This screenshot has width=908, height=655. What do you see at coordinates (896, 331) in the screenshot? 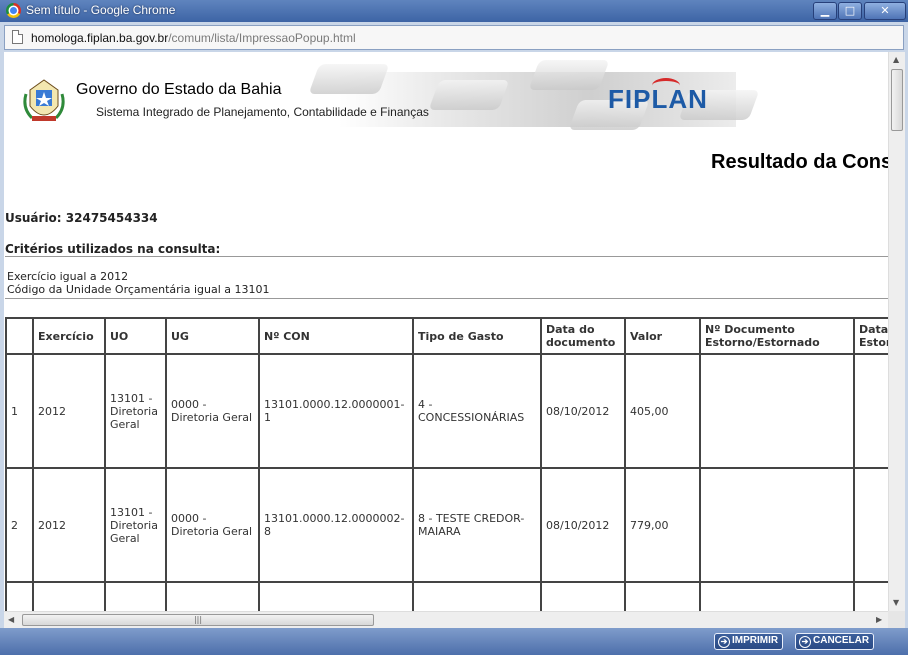
I see `vertical-scrollbar: ▲ ▼` at bounding box center [896, 331].